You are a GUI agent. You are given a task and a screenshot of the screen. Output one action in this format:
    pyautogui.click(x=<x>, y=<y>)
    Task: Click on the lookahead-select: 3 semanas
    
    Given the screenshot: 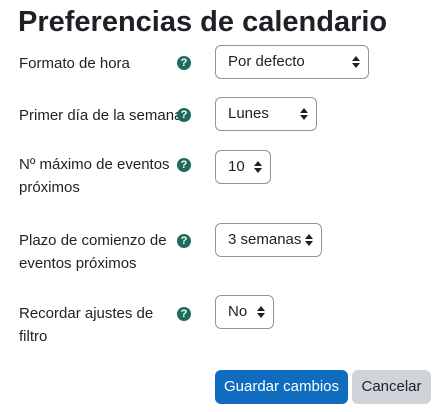 What is the action you would take?
    pyautogui.click(x=268, y=240)
    